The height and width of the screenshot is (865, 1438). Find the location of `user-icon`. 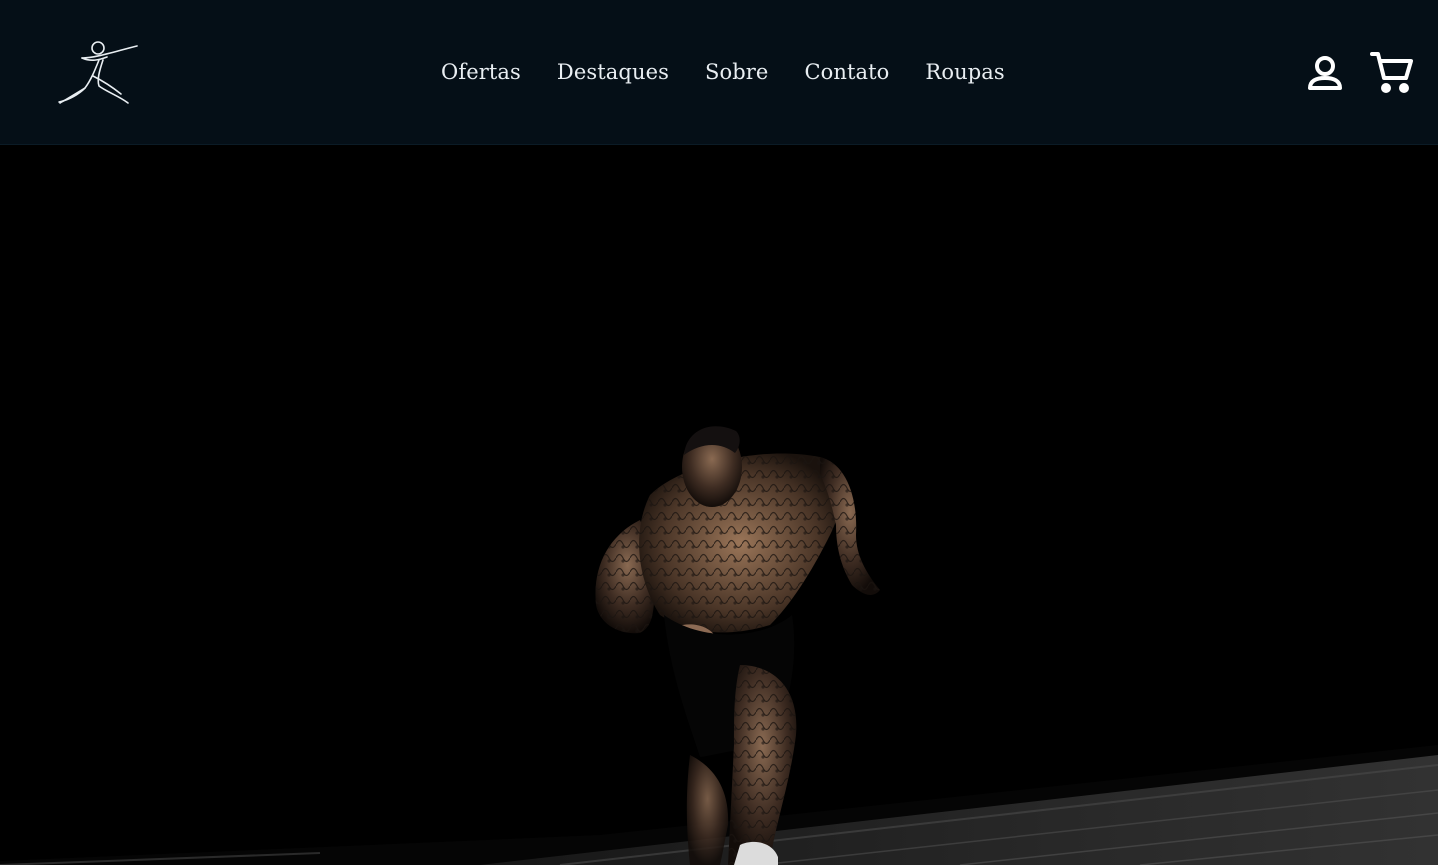

user-icon is located at coordinates (1325, 73).